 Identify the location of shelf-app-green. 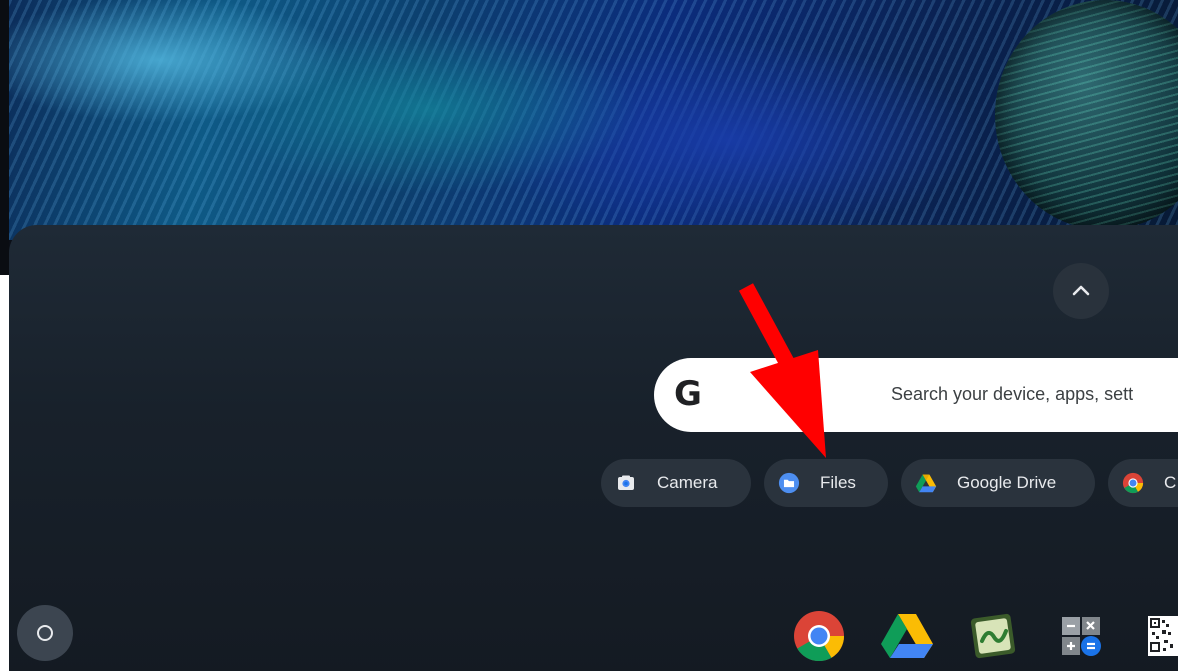
(993, 636).